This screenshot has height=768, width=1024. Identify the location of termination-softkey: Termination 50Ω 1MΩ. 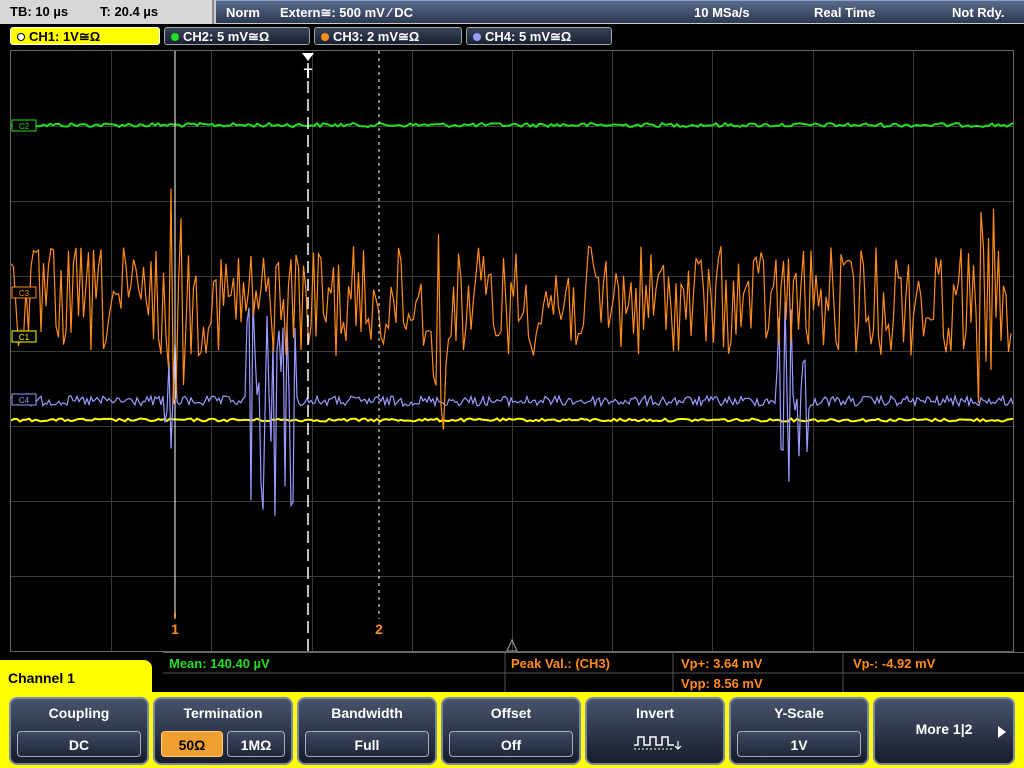
(223, 731).